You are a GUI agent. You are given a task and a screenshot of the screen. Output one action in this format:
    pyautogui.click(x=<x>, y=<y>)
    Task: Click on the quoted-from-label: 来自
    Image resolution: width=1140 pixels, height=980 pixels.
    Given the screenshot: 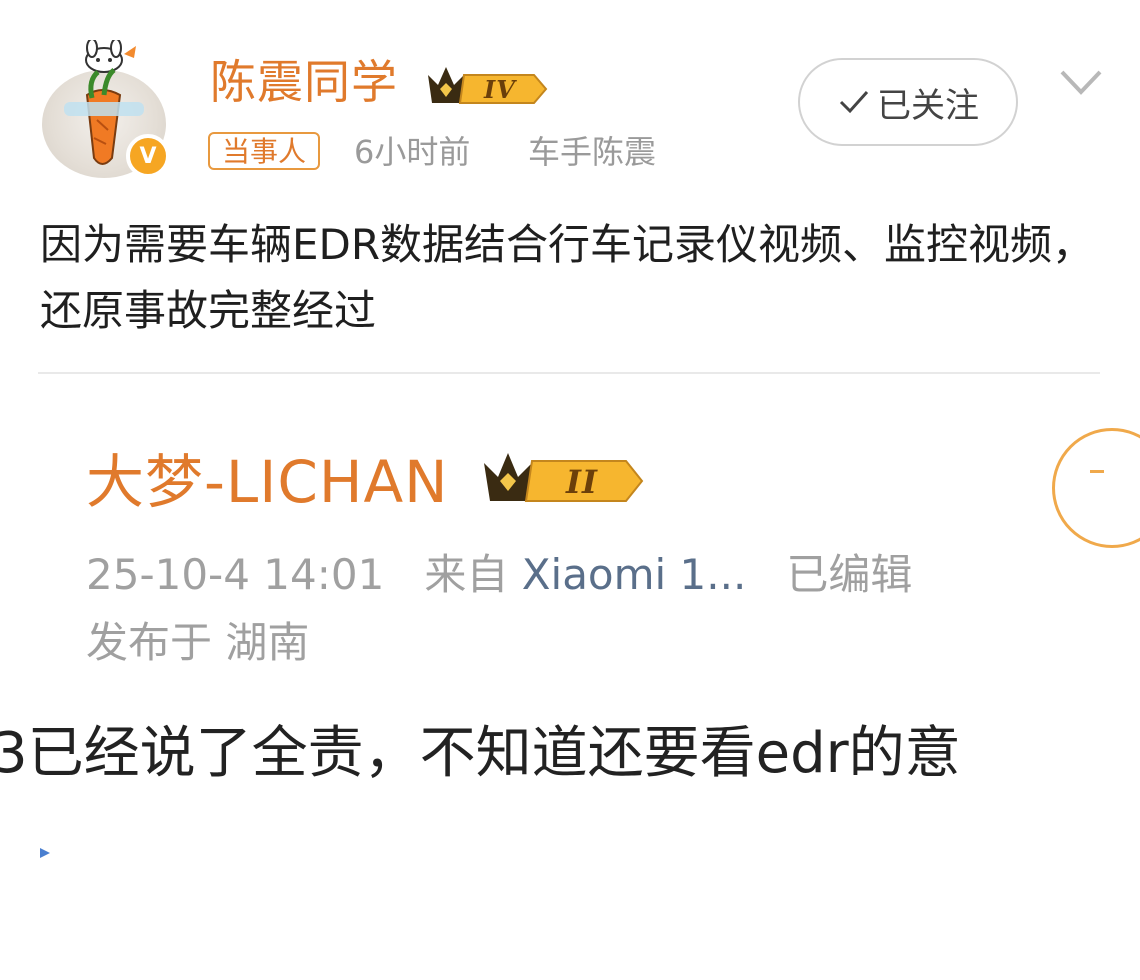 What is the action you would take?
    pyautogui.click(x=466, y=574)
    